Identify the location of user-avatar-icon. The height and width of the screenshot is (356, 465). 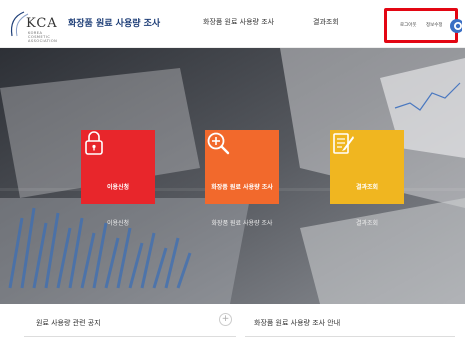
(455, 26).